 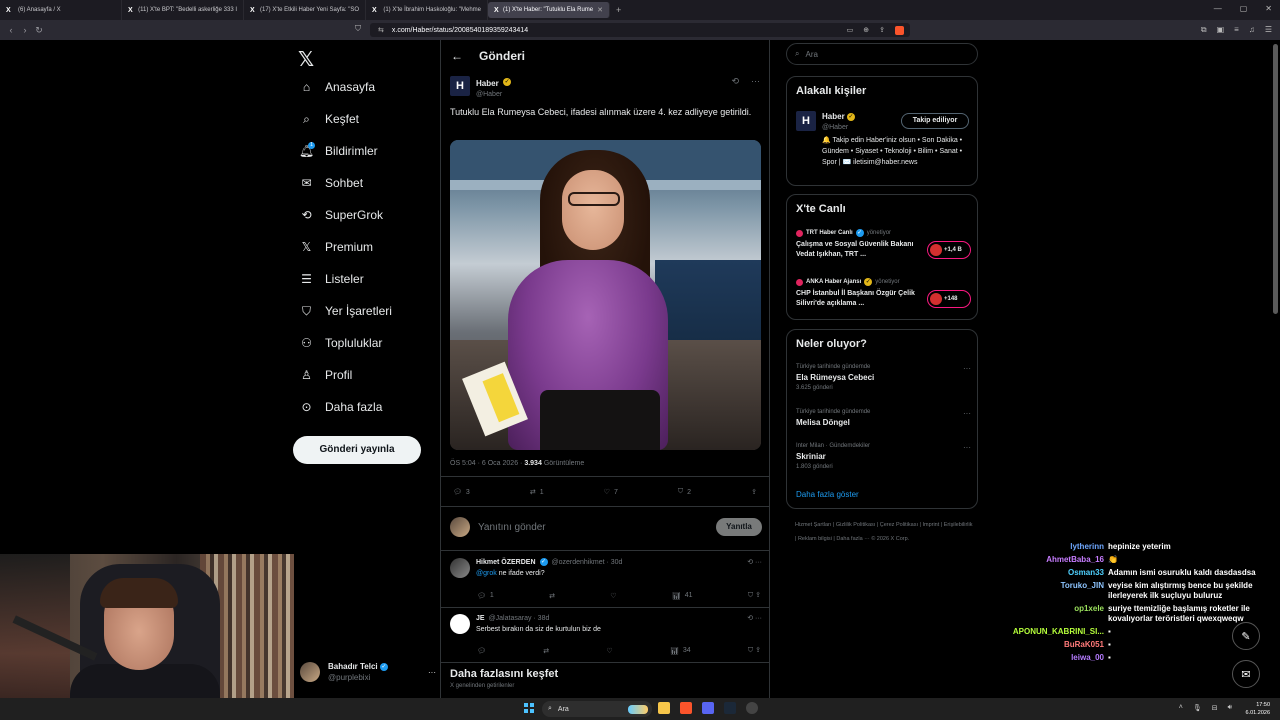 I want to click on file-explorer-icon, so click(x=664, y=708).